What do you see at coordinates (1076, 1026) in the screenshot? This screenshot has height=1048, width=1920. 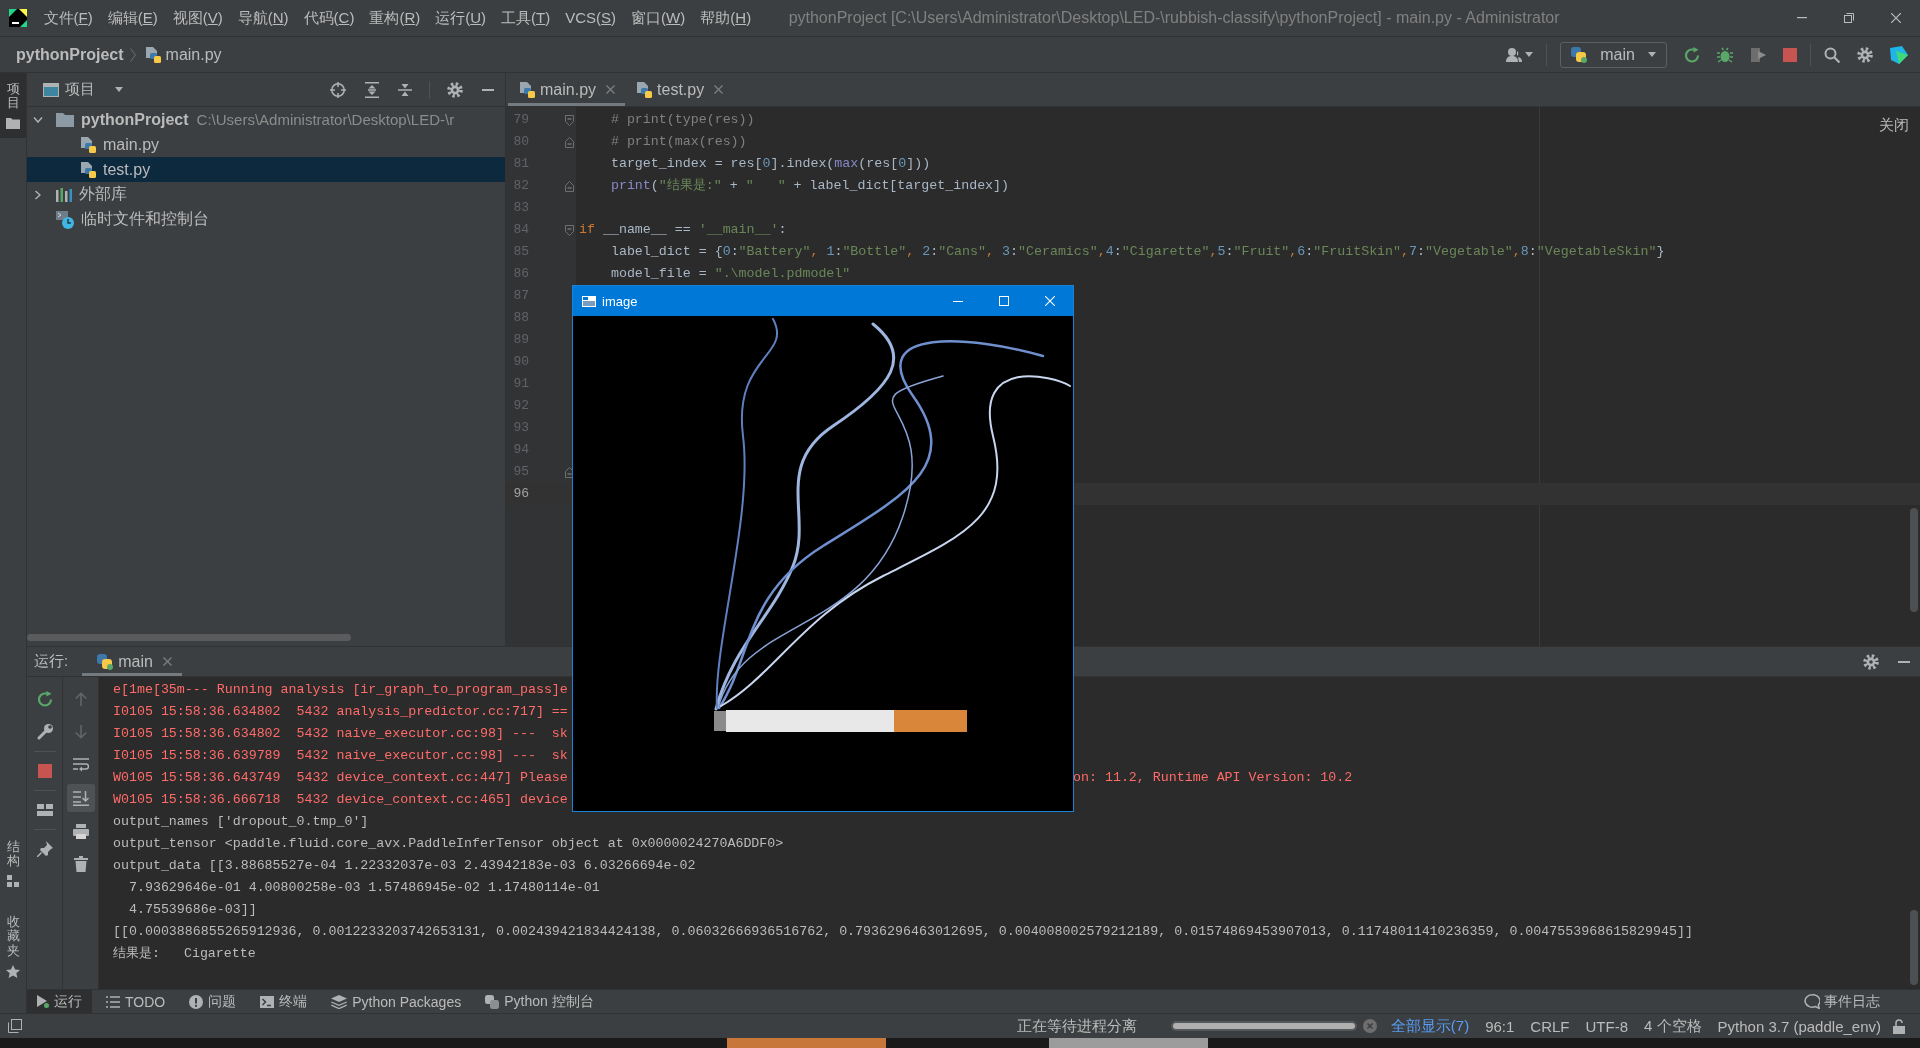 I see `background-task-label: 正在等待进程分离` at bounding box center [1076, 1026].